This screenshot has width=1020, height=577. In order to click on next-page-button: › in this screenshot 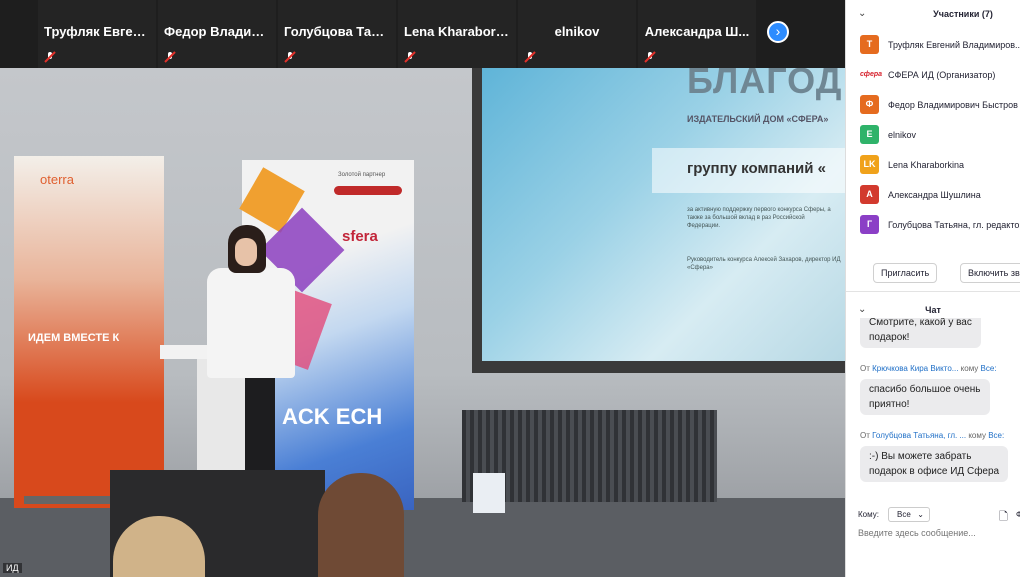, I will do `click(778, 32)`.